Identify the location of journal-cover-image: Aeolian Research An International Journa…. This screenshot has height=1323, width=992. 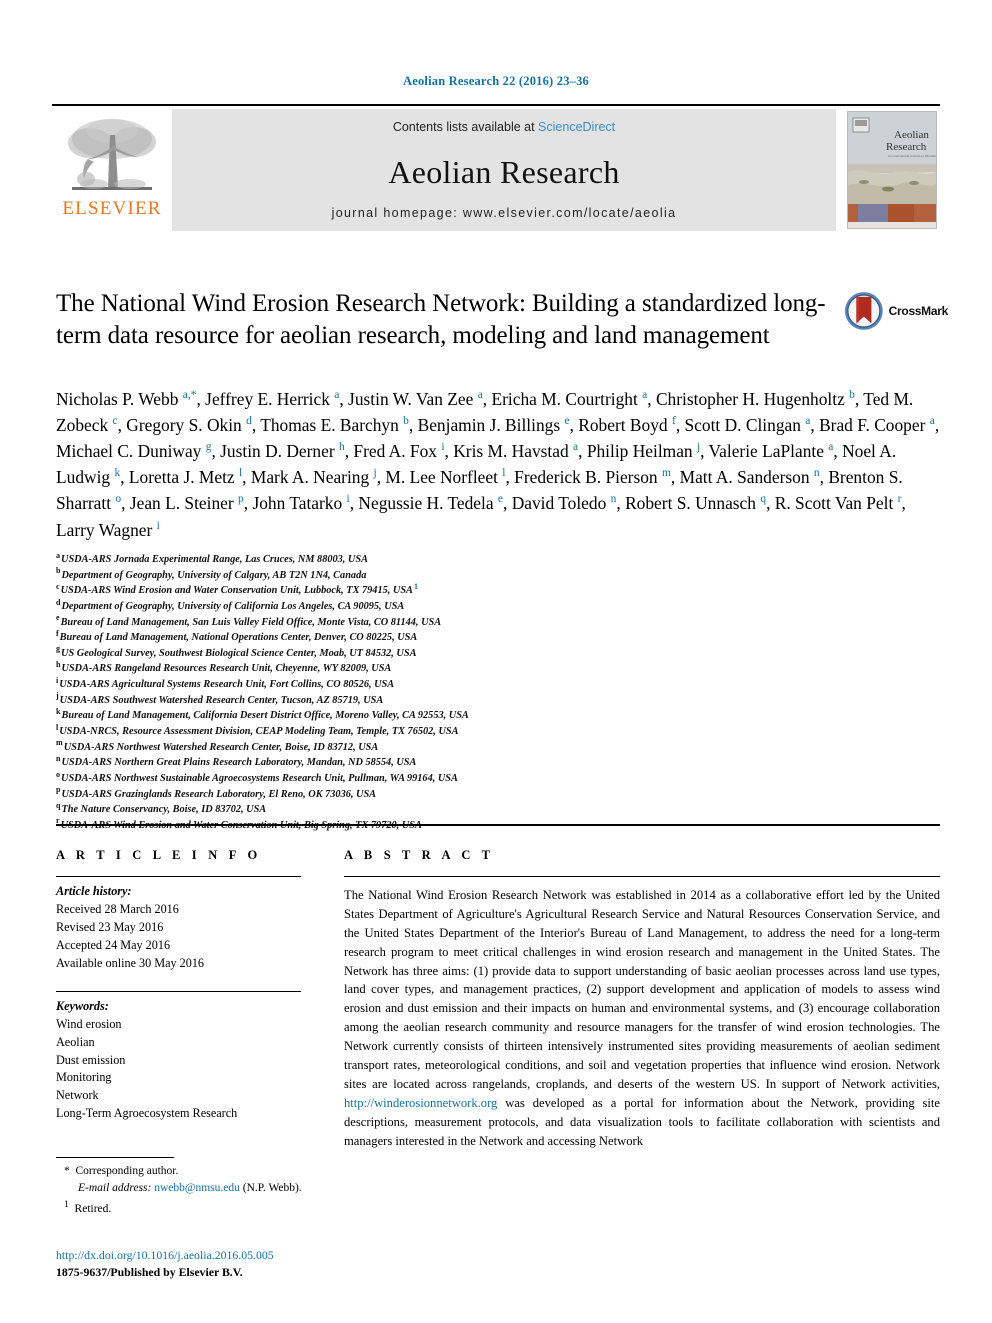
(892, 170).